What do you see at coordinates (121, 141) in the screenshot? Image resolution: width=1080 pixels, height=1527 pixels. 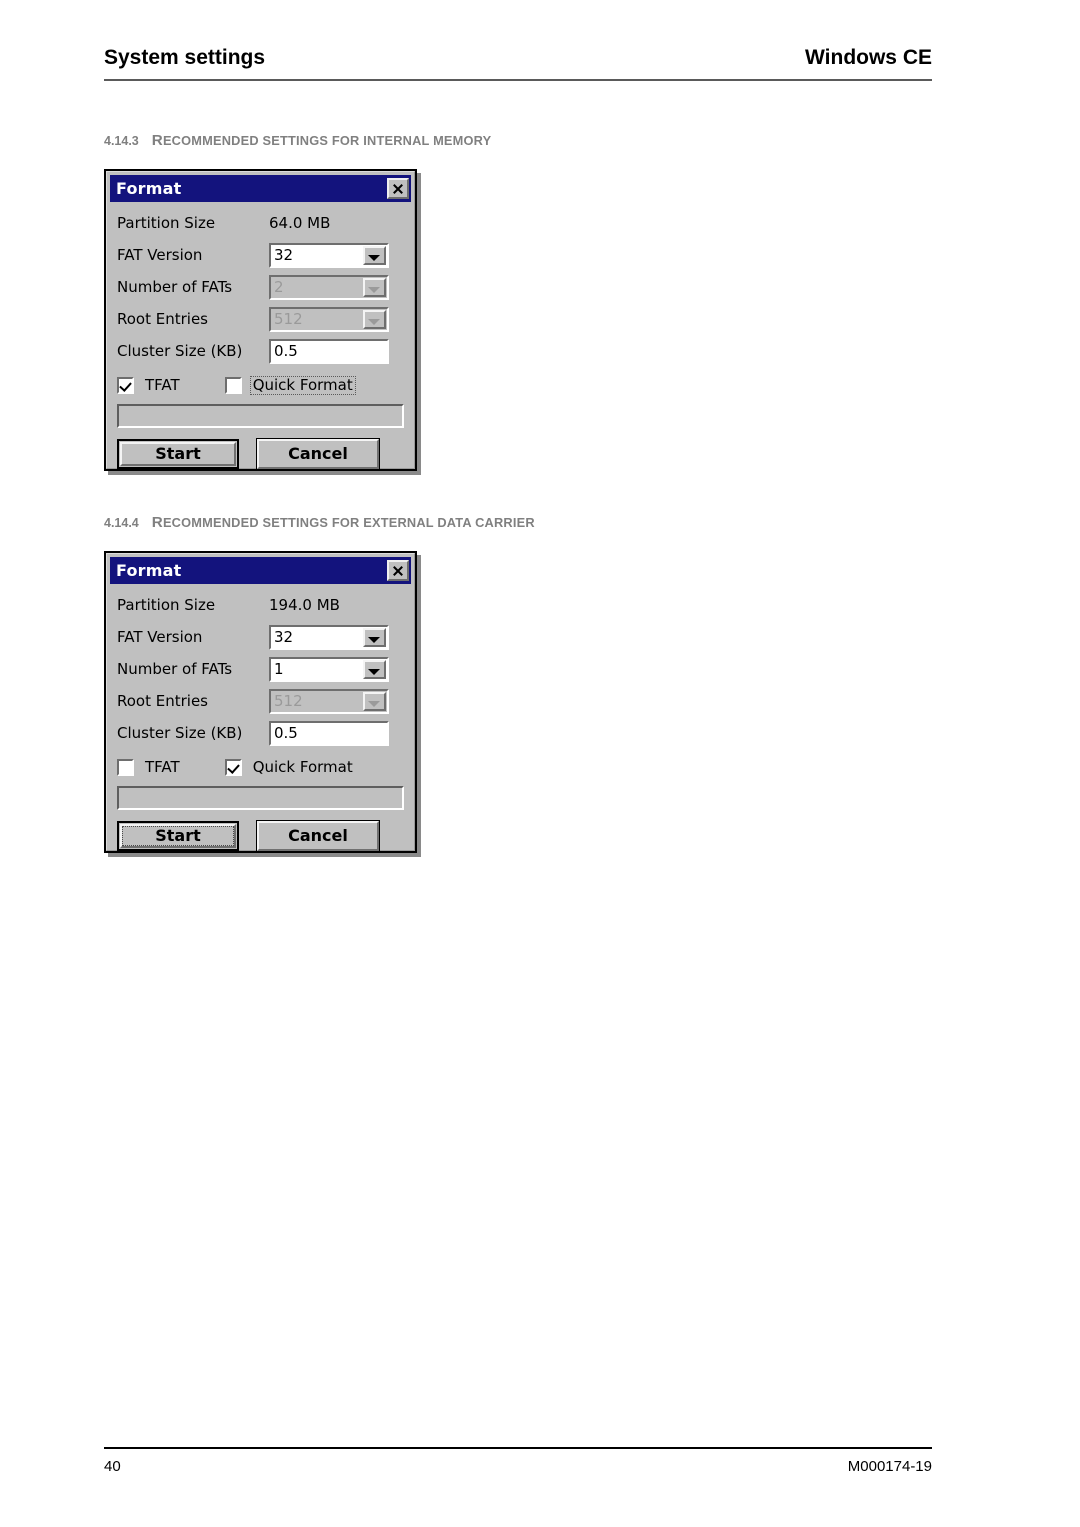 I see `section-number: 4.14.3` at bounding box center [121, 141].